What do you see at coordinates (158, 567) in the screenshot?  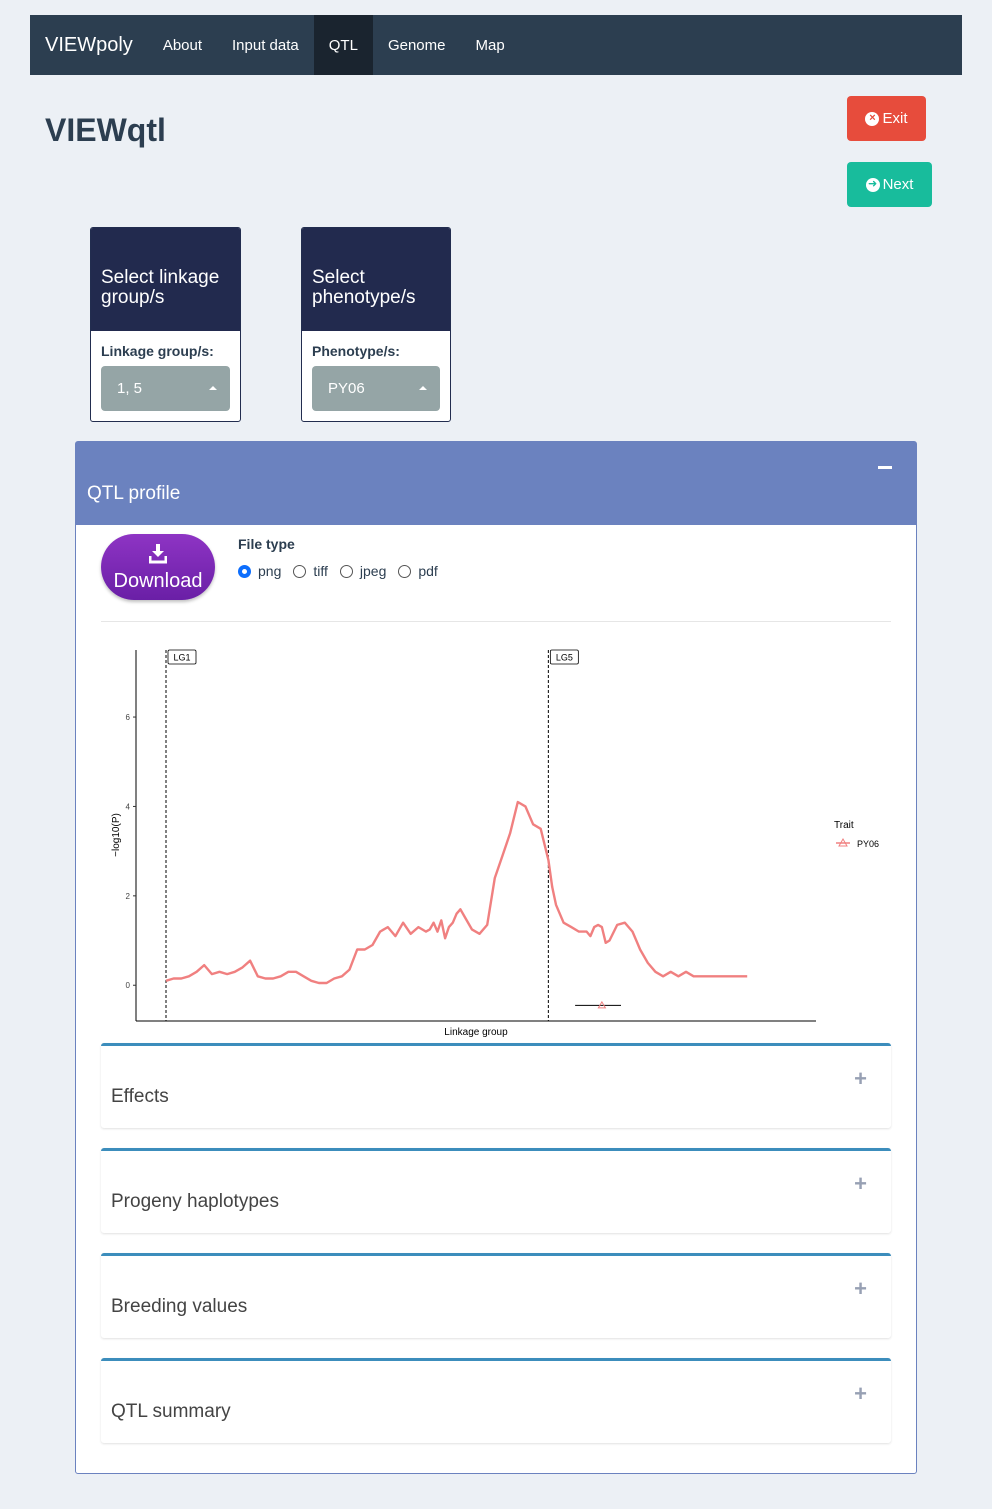 I see `download-button: Download` at bounding box center [158, 567].